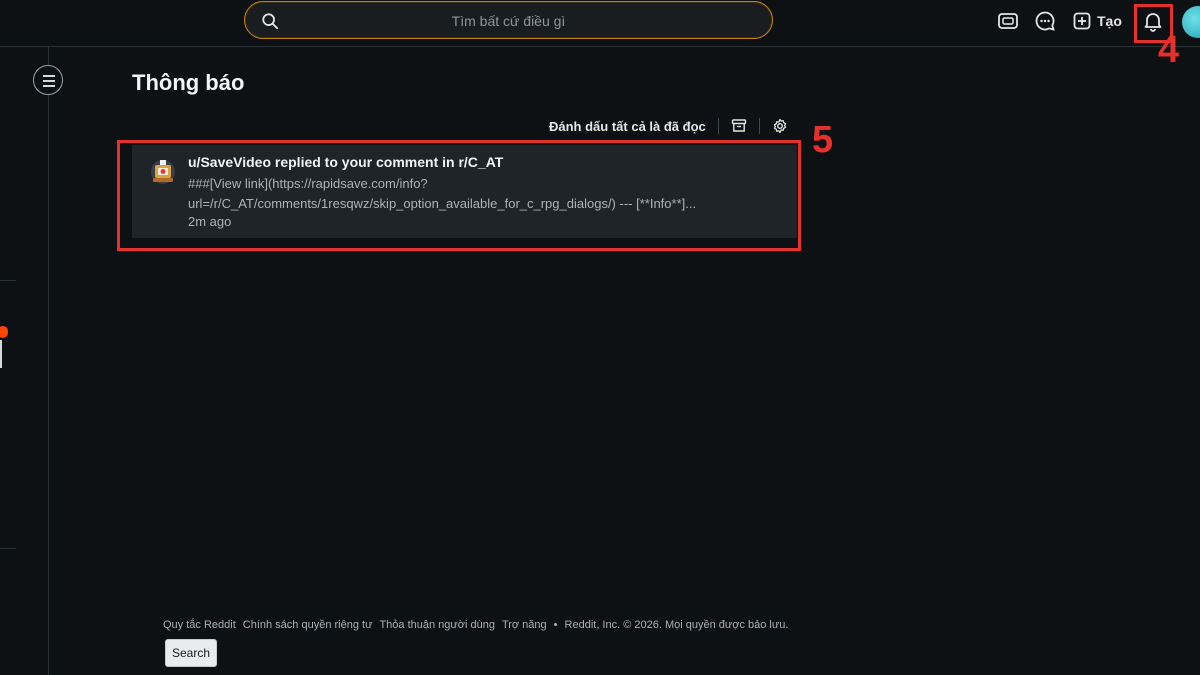 This screenshot has width=1200, height=675. What do you see at coordinates (627, 126) in the screenshot?
I see `mark-all-read-button: Đánh dấu tất cả là đã đọc` at bounding box center [627, 126].